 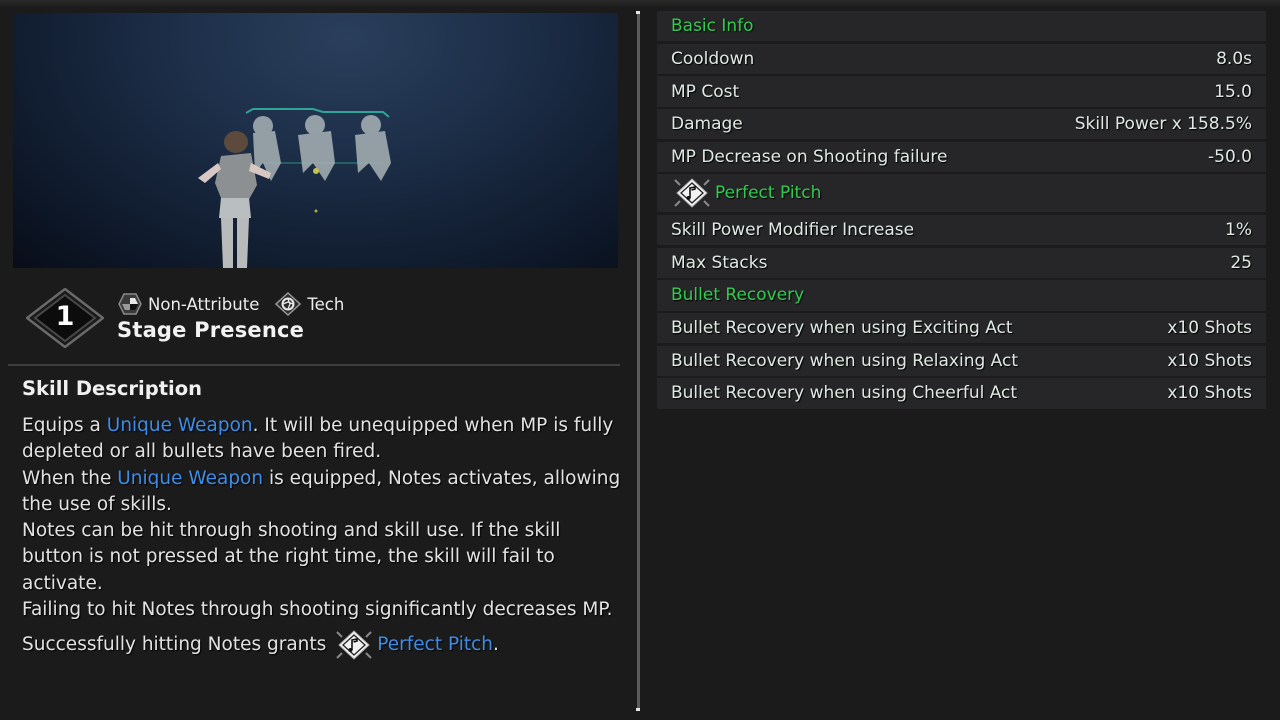 I want to click on keyword-link-perfect-pitch: Perfect Pitch, so click(x=435, y=645).